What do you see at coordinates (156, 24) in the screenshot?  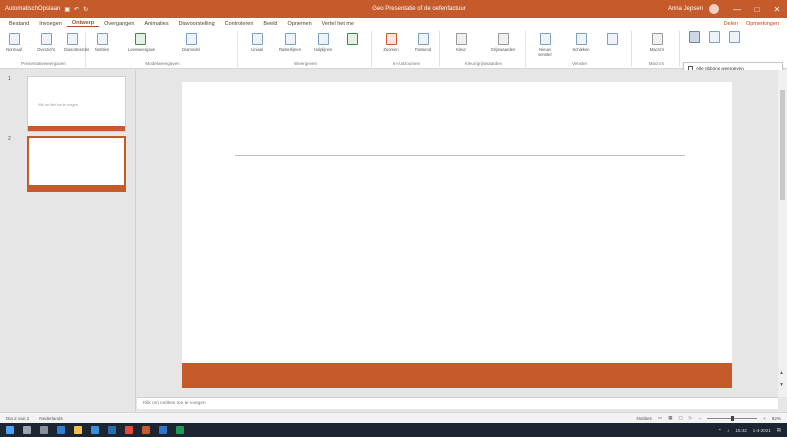 I see `tab-animaties: Animaties` at bounding box center [156, 24].